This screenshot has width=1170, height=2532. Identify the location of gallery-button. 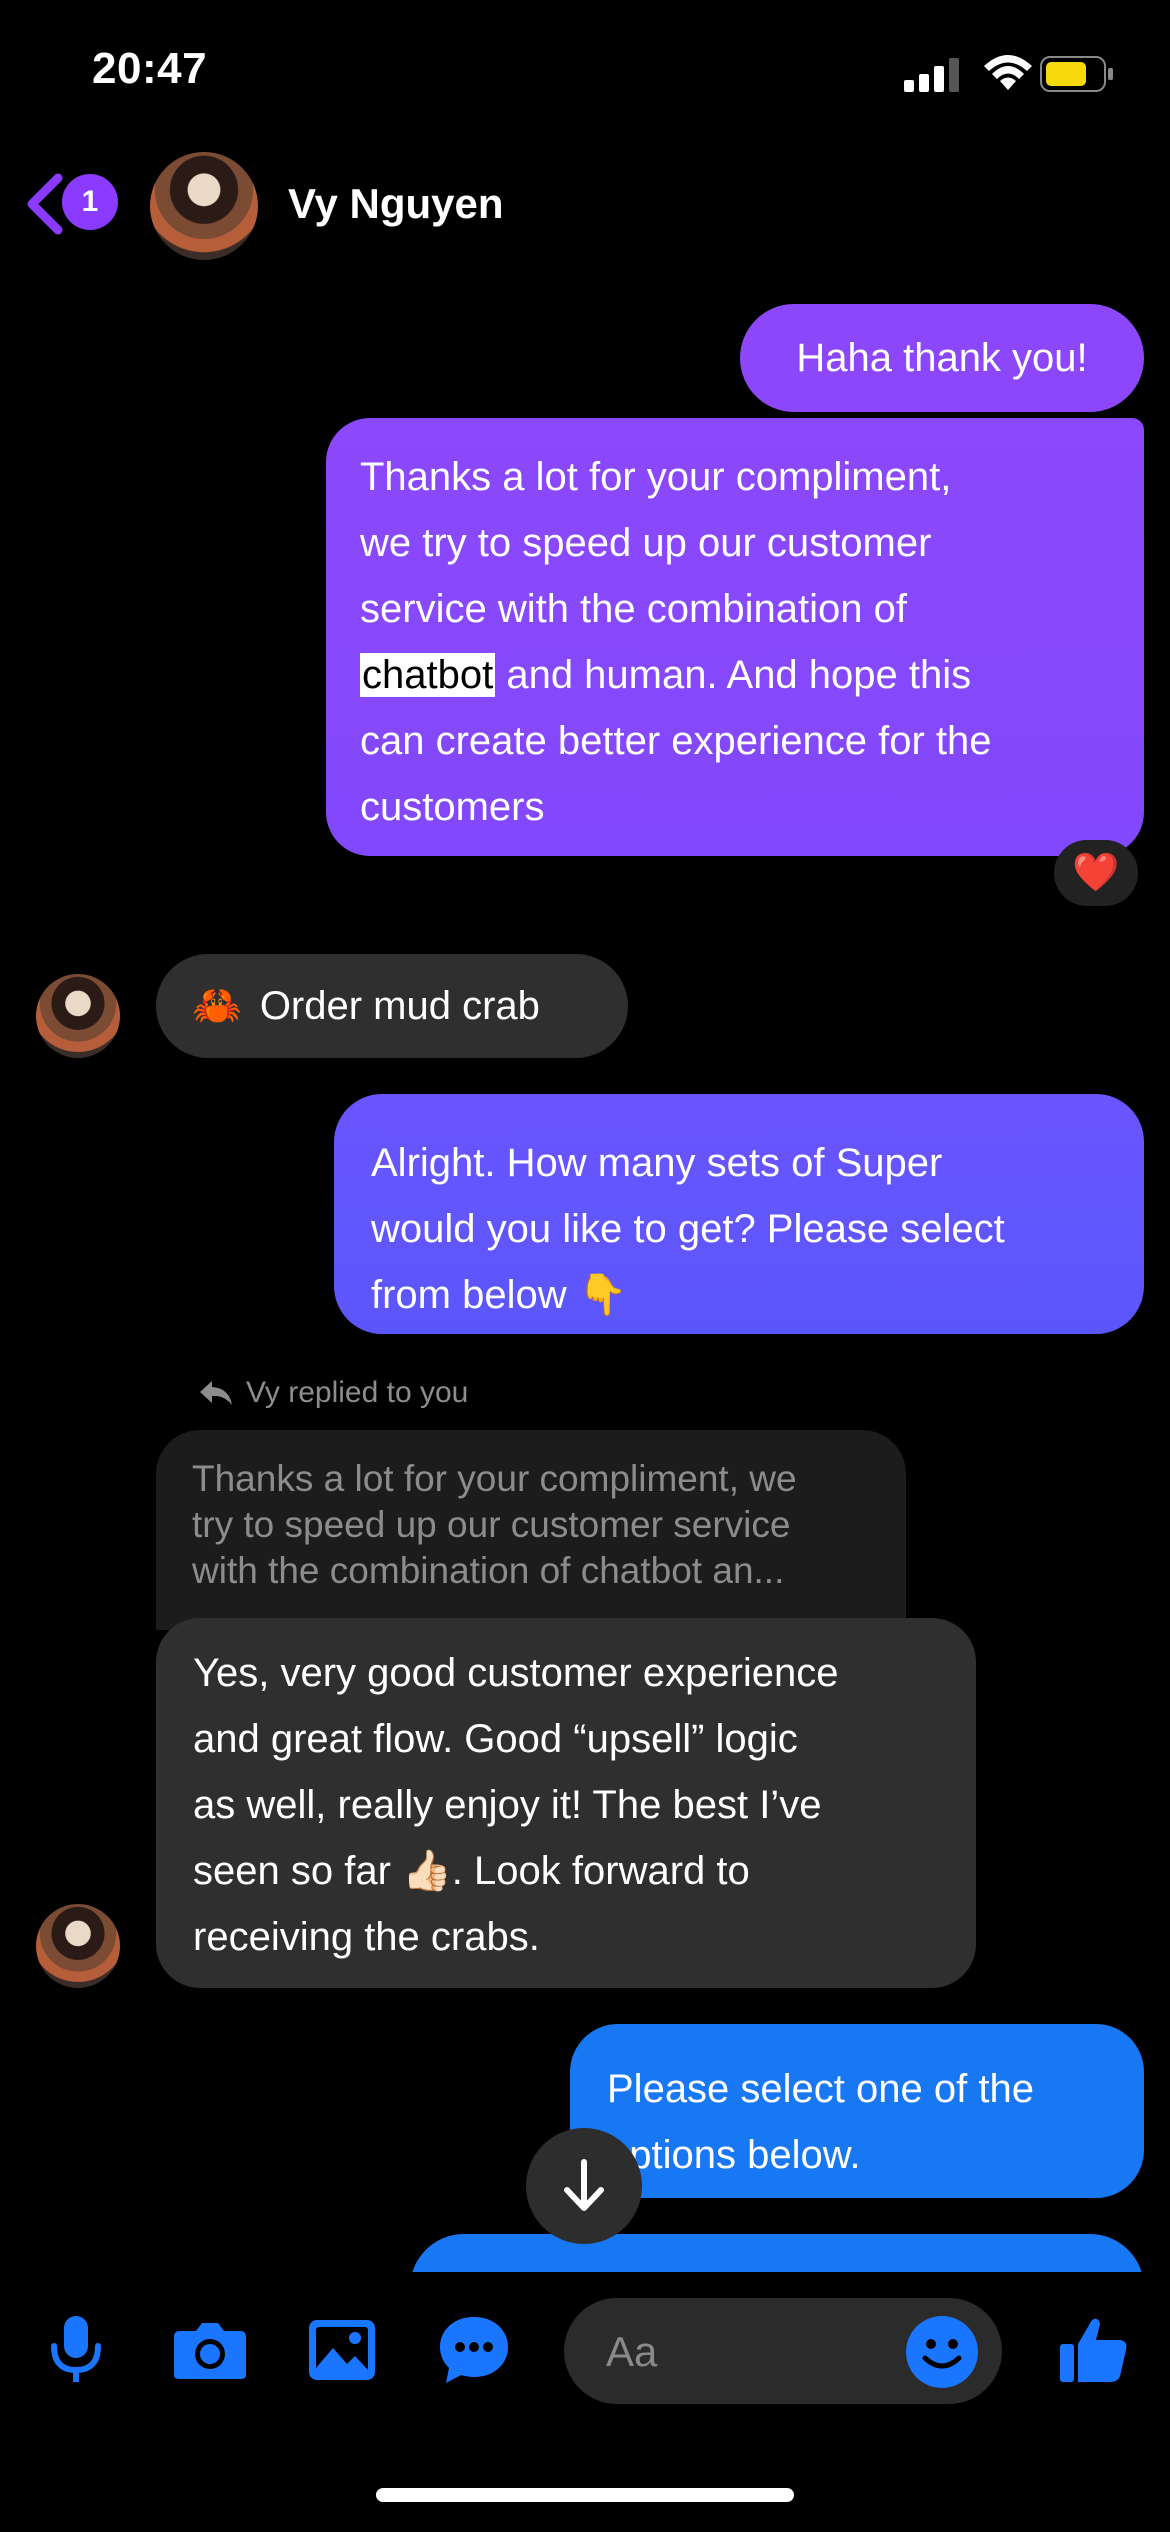
(342, 2350).